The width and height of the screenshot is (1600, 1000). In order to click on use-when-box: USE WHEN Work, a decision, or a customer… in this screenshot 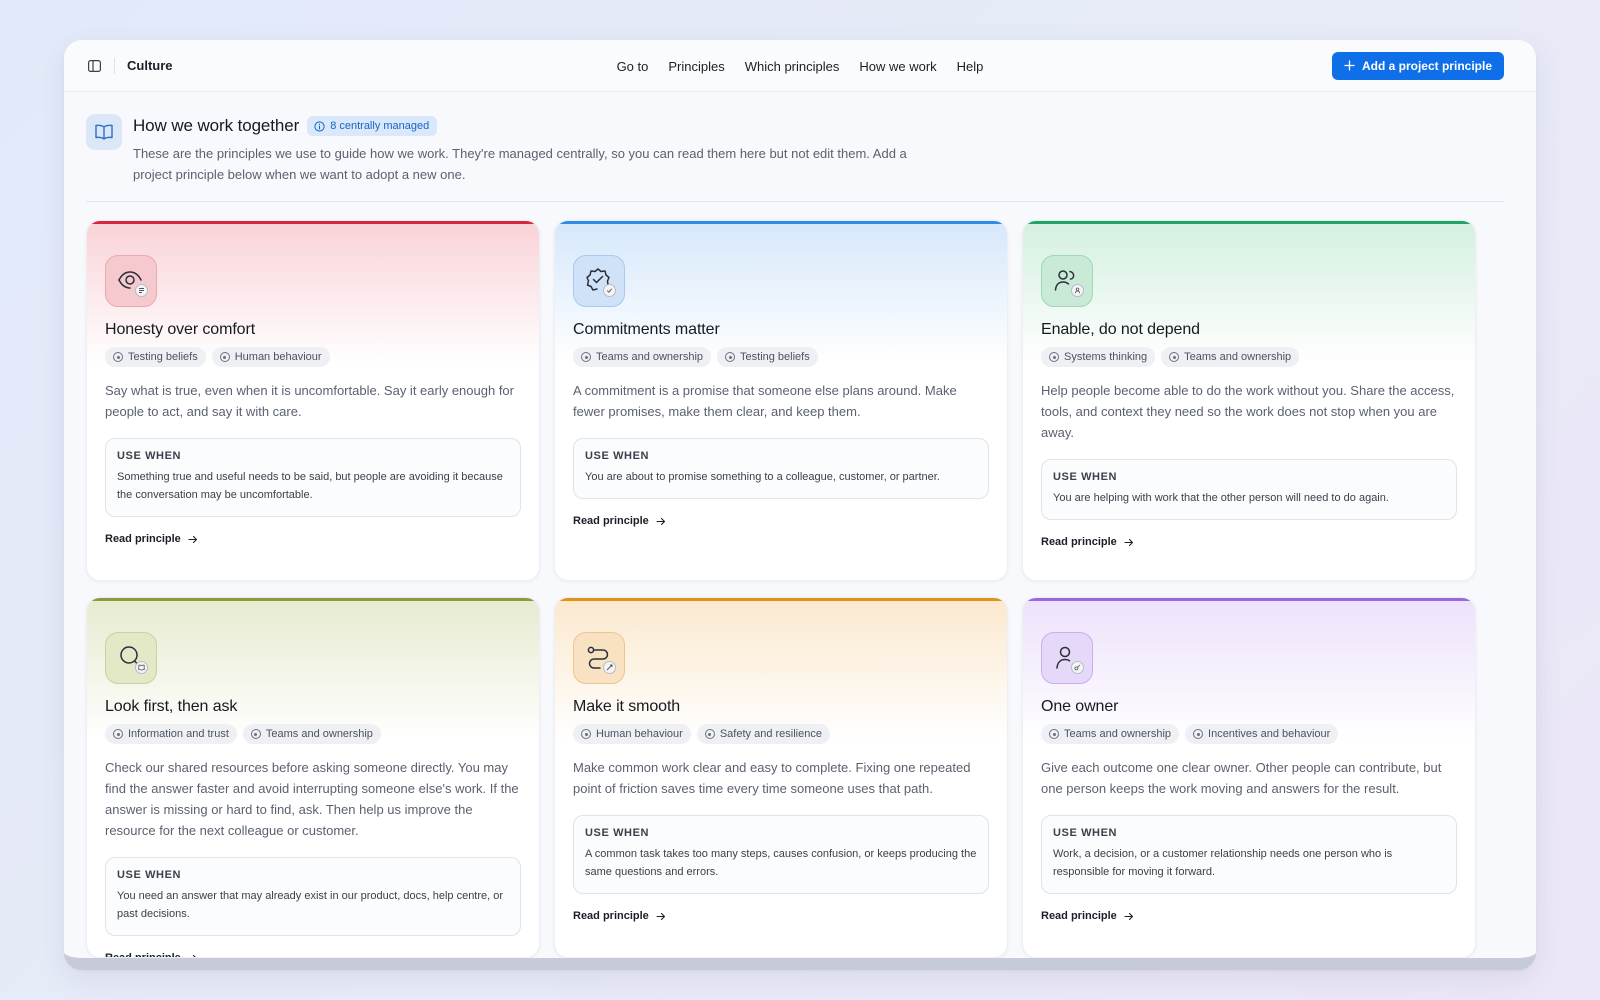, I will do `click(1249, 854)`.